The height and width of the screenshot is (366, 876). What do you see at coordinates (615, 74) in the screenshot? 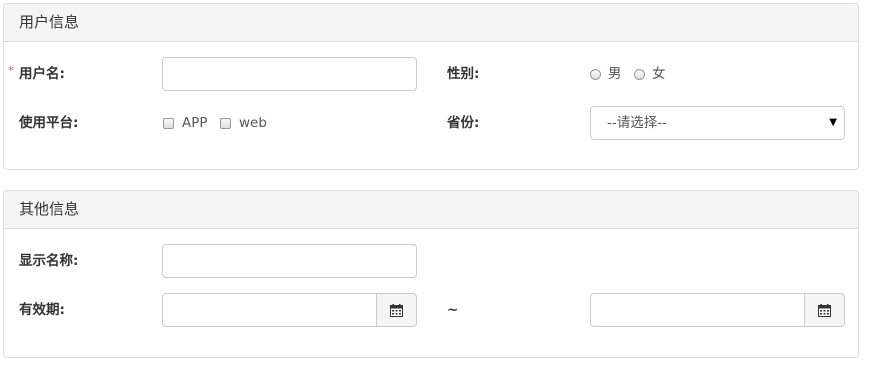
I see `gender-male-label: 男` at bounding box center [615, 74].